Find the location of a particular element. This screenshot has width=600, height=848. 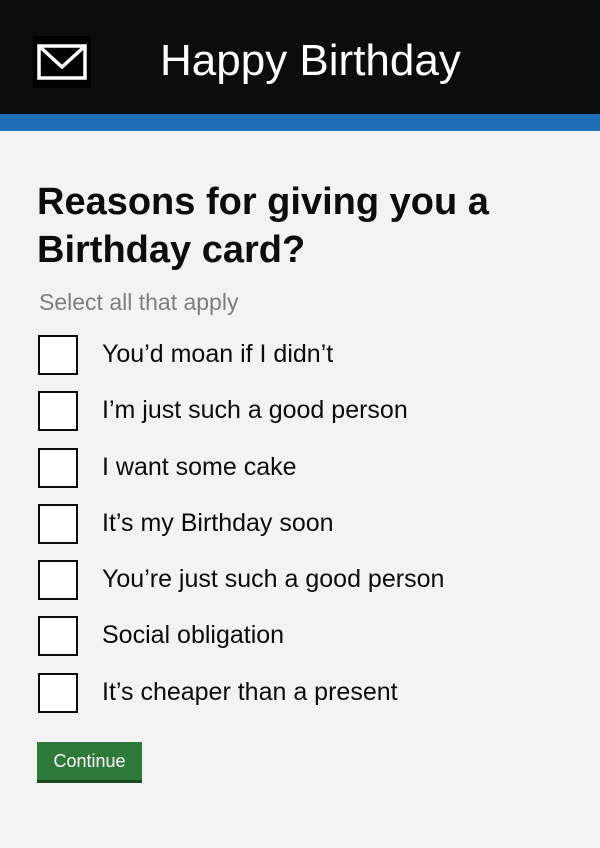

header-title: Happy Birthday is located at coordinates (310, 60).